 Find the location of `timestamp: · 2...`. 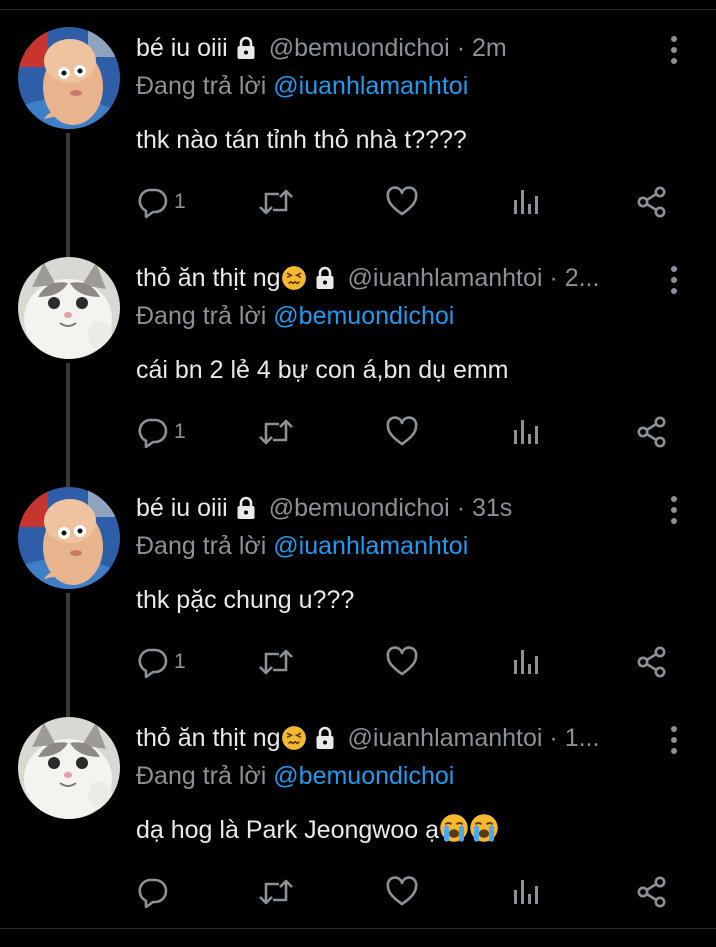

timestamp: · 2... is located at coordinates (574, 278).